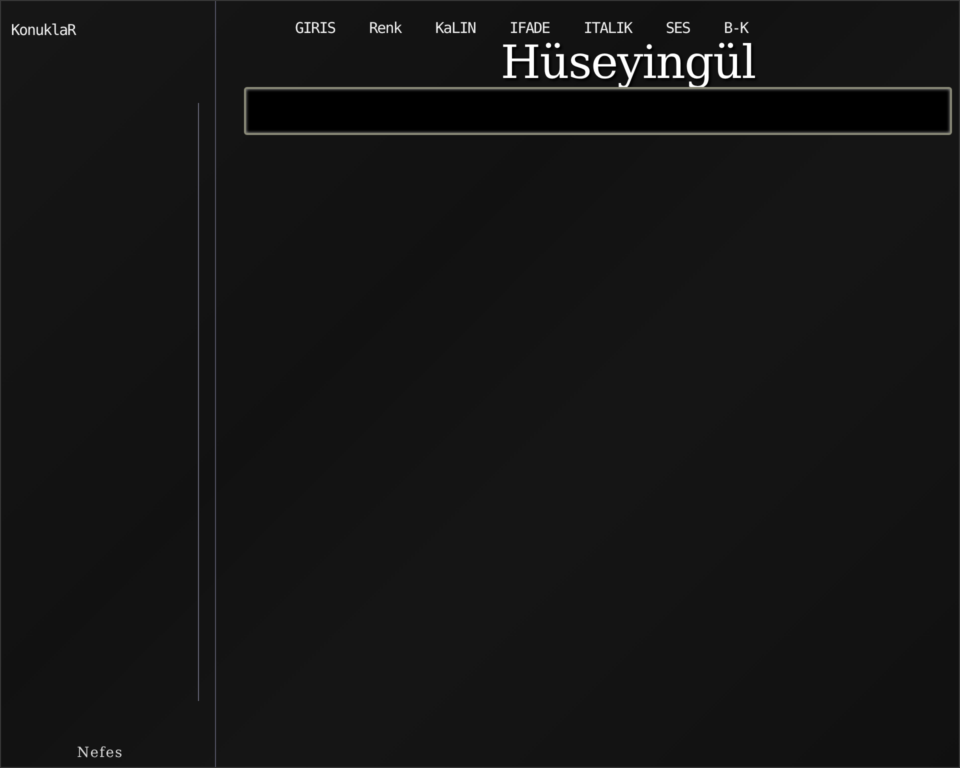 Image resolution: width=960 pixels, height=768 pixels. What do you see at coordinates (608, 28) in the screenshot?
I see `nav-button: ITALIK` at bounding box center [608, 28].